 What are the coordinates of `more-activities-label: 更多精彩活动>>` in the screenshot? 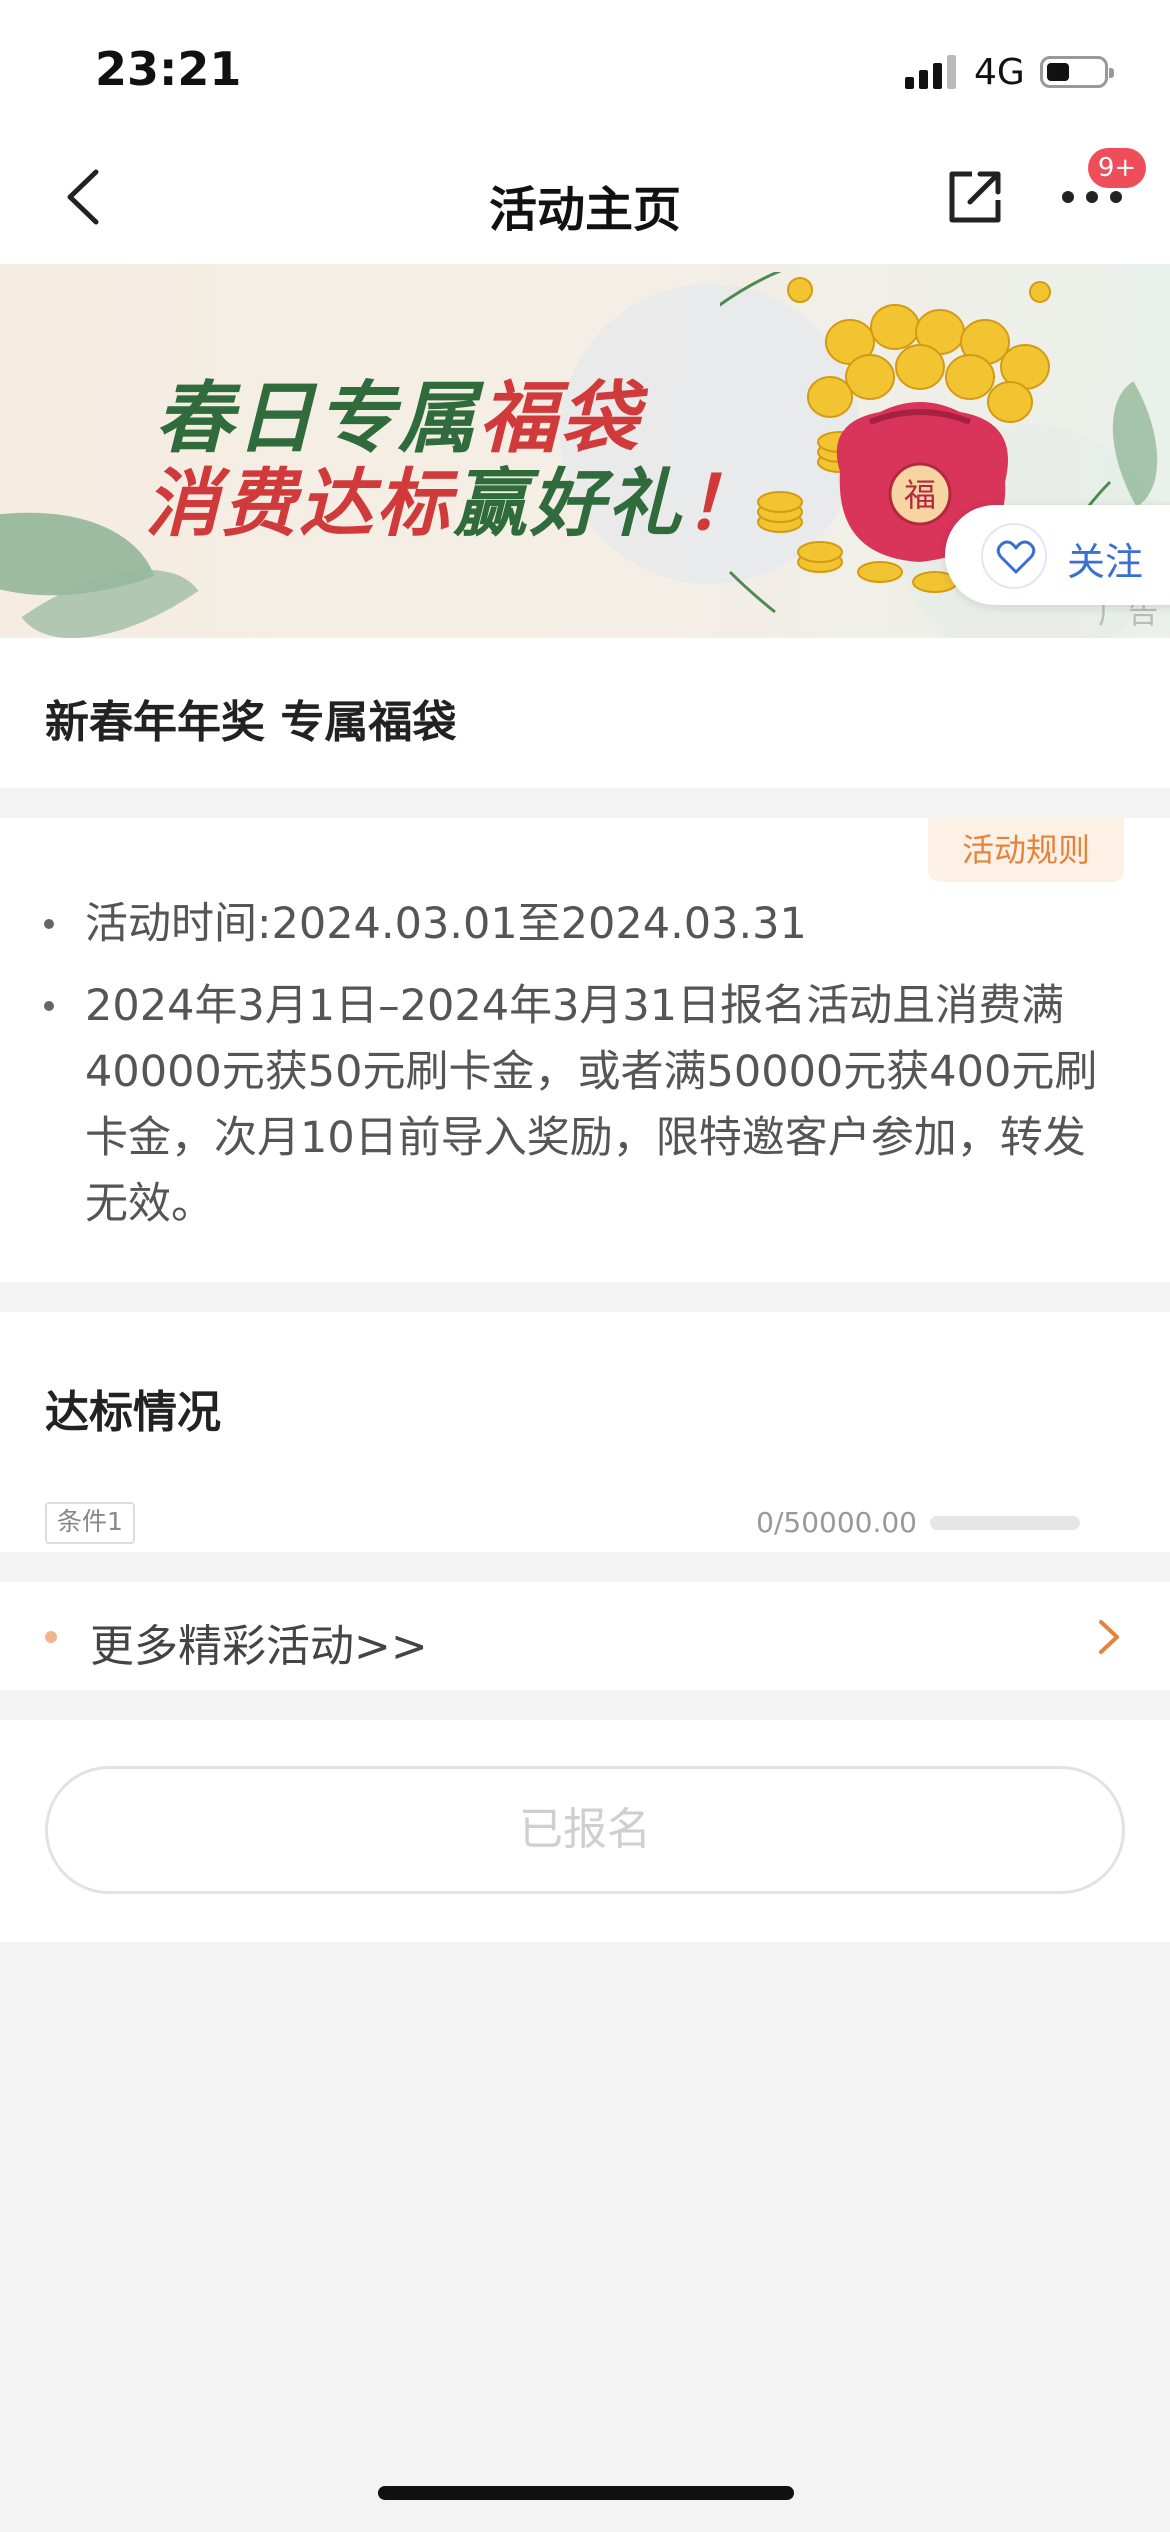 It's located at (259, 1646).